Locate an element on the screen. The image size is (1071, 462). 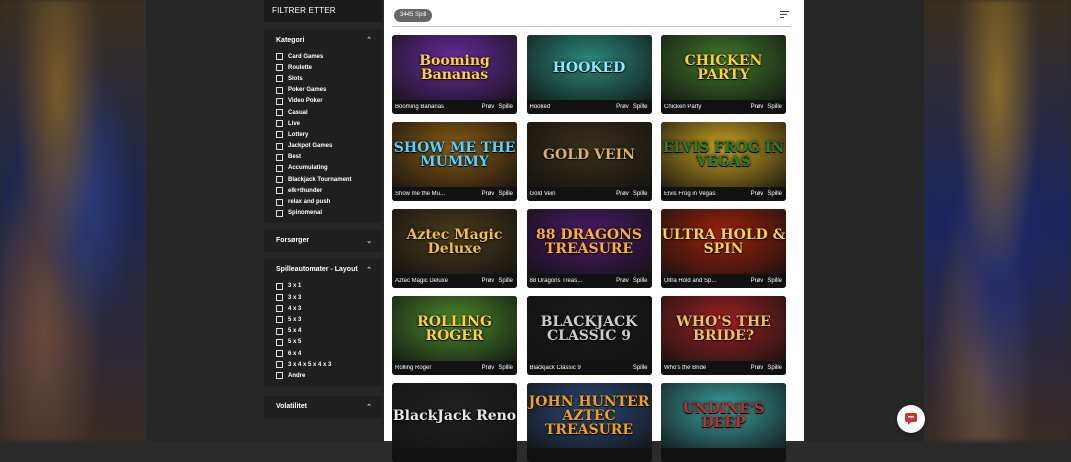
game-tile: CHICKEN PARTY Chicken Party Prøv Spille is located at coordinates (723, 74).